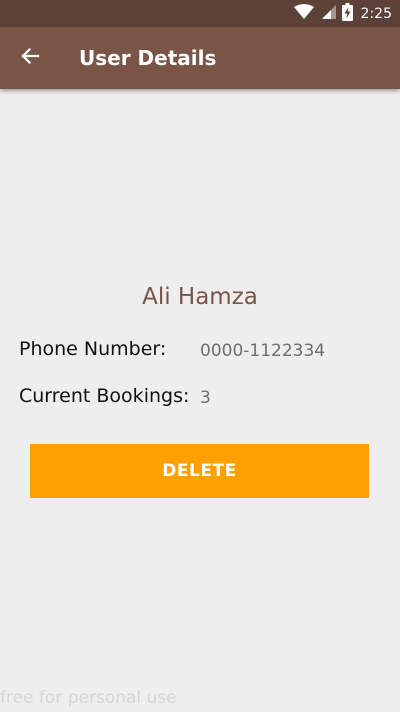  Describe the element at coordinates (328, 14) in the screenshot. I see `cellular-signal-icon` at that location.